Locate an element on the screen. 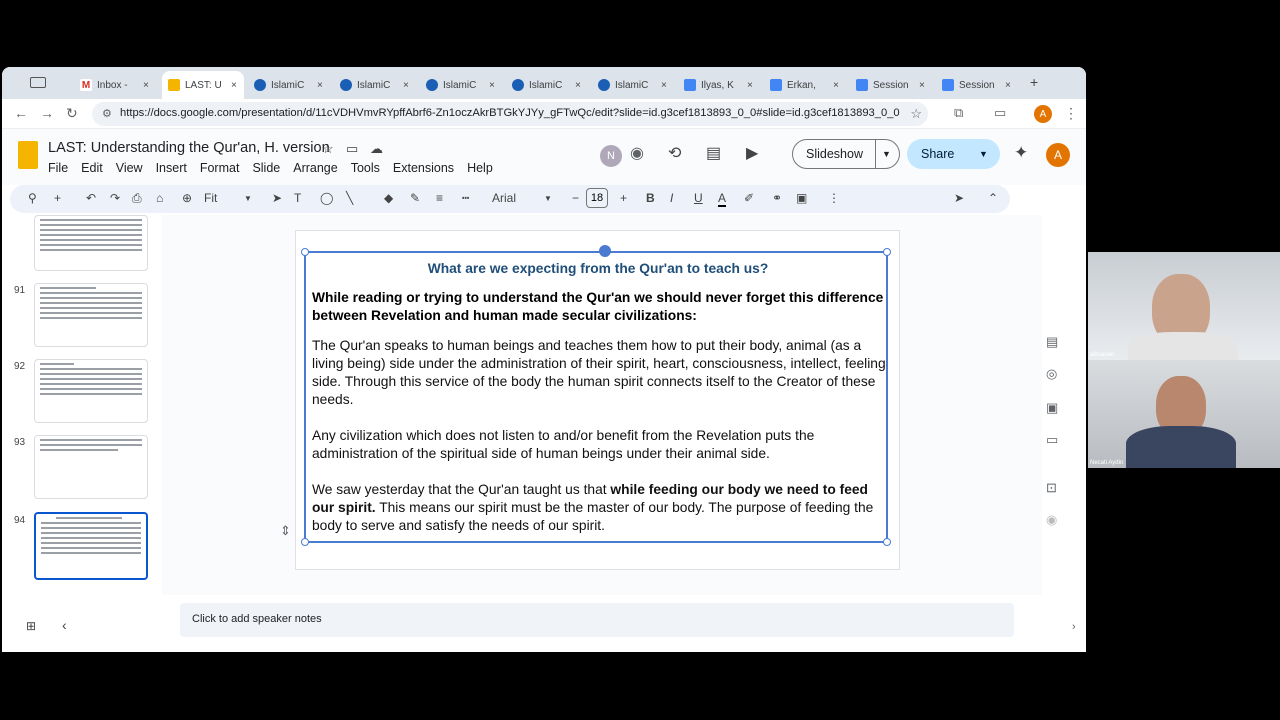 Image resolution: width=1280 pixels, height=720 pixels. increase-font-icon: + is located at coordinates (623, 198).